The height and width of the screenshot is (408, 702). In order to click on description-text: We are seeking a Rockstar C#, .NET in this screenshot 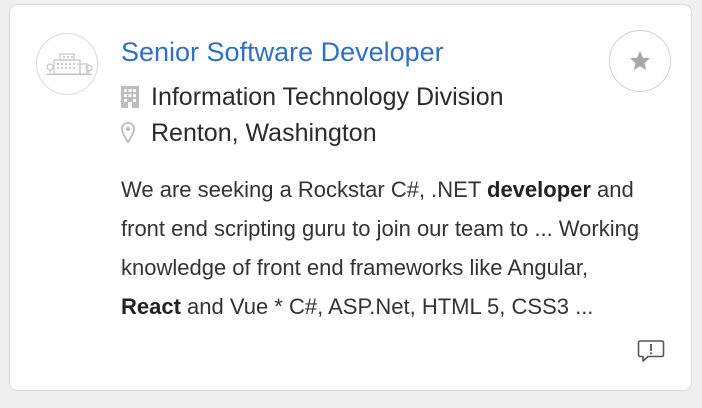, I will do `click(304, 189)`.